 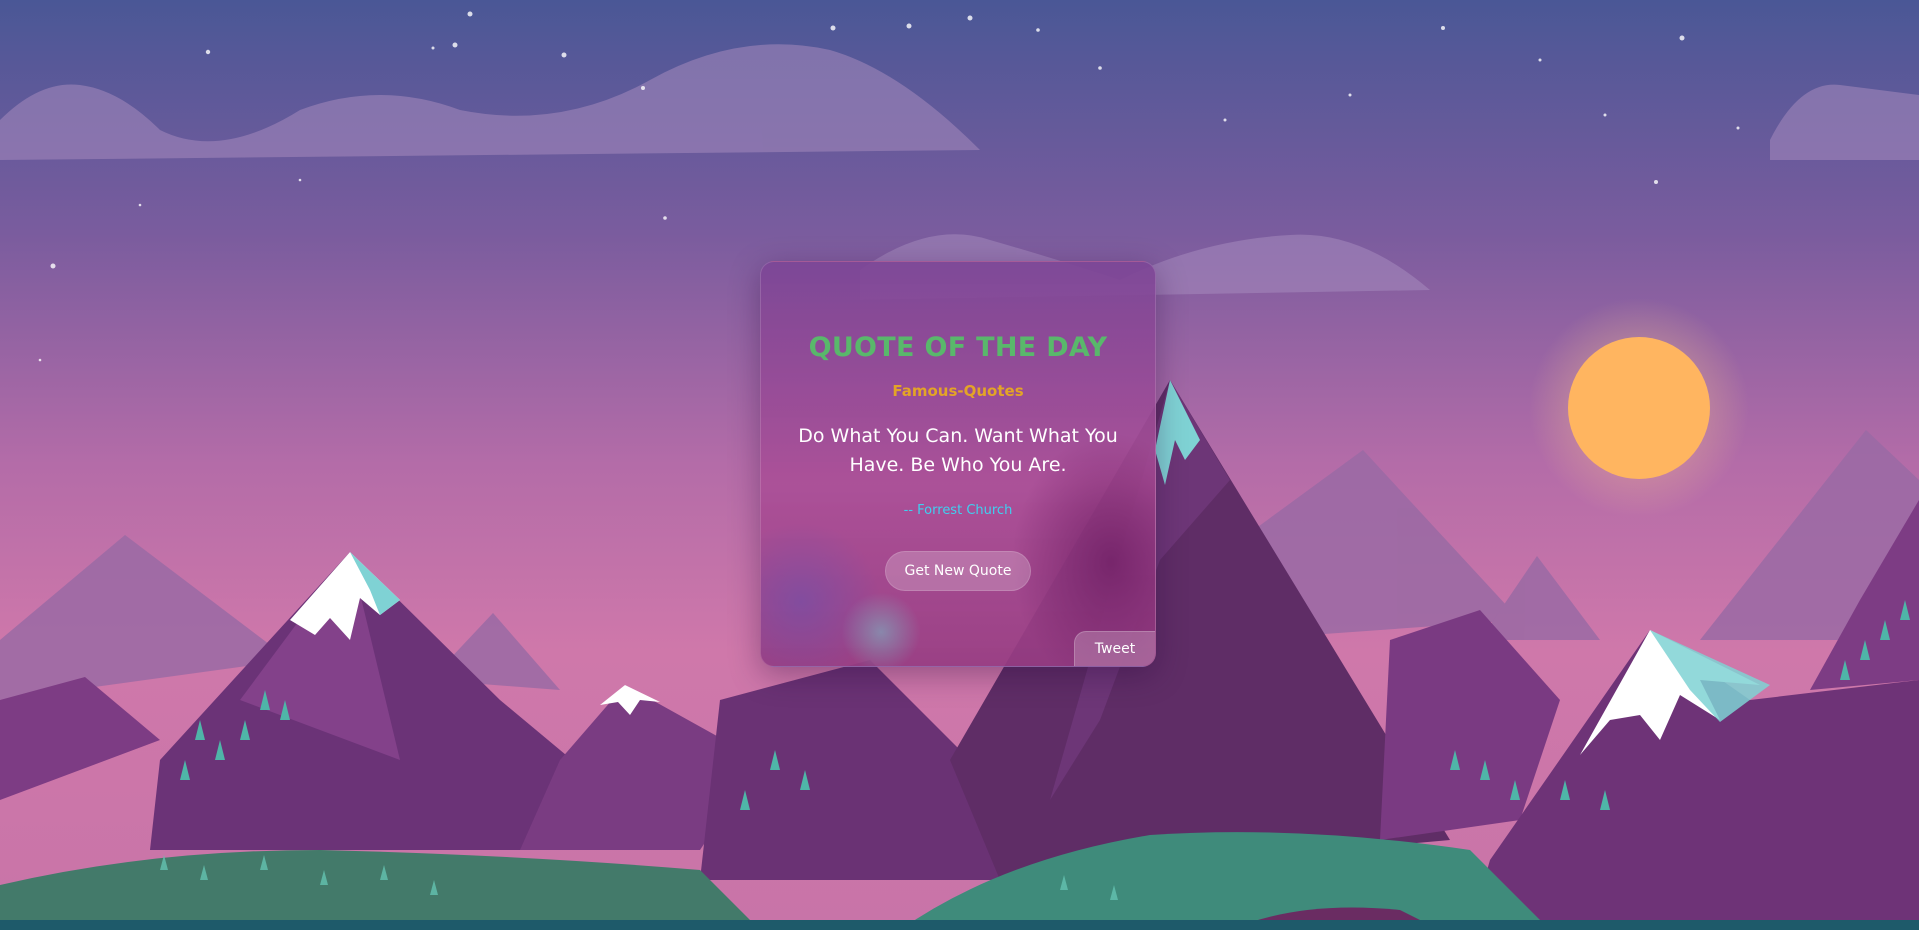 I want to click on card-subtitle: Famous-Quotes, so click(x=958, y=391).